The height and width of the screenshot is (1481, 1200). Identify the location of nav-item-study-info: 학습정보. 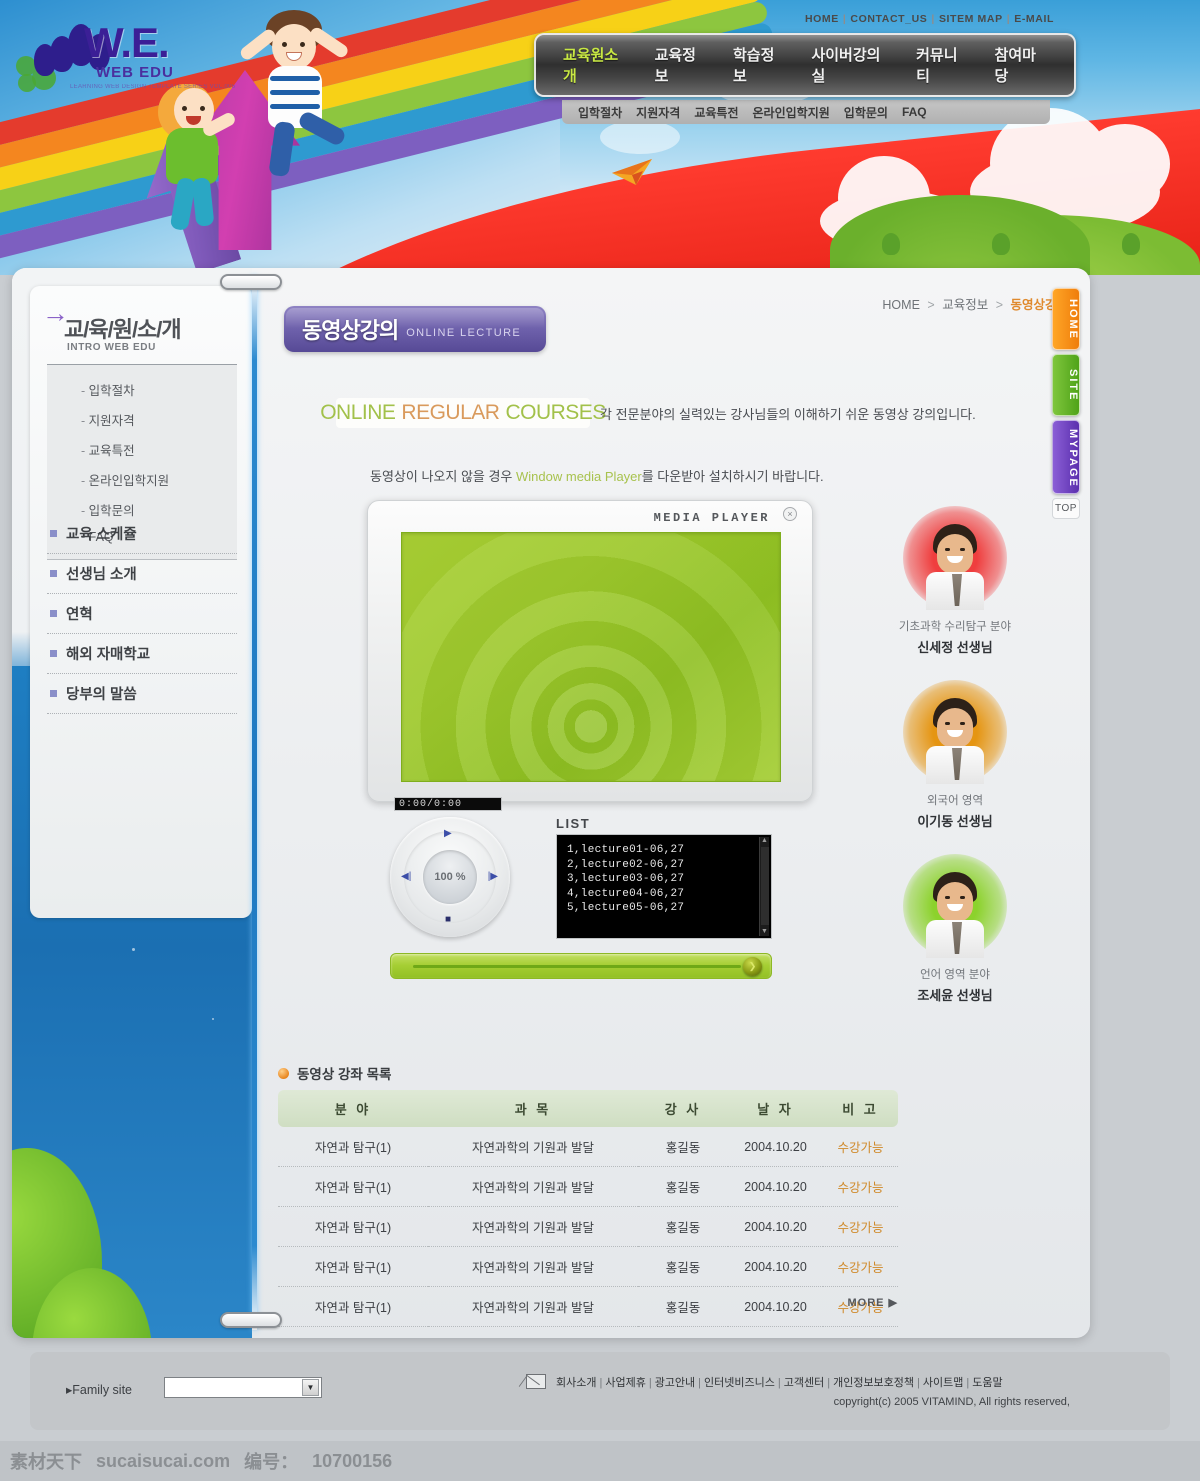
(759, 65).